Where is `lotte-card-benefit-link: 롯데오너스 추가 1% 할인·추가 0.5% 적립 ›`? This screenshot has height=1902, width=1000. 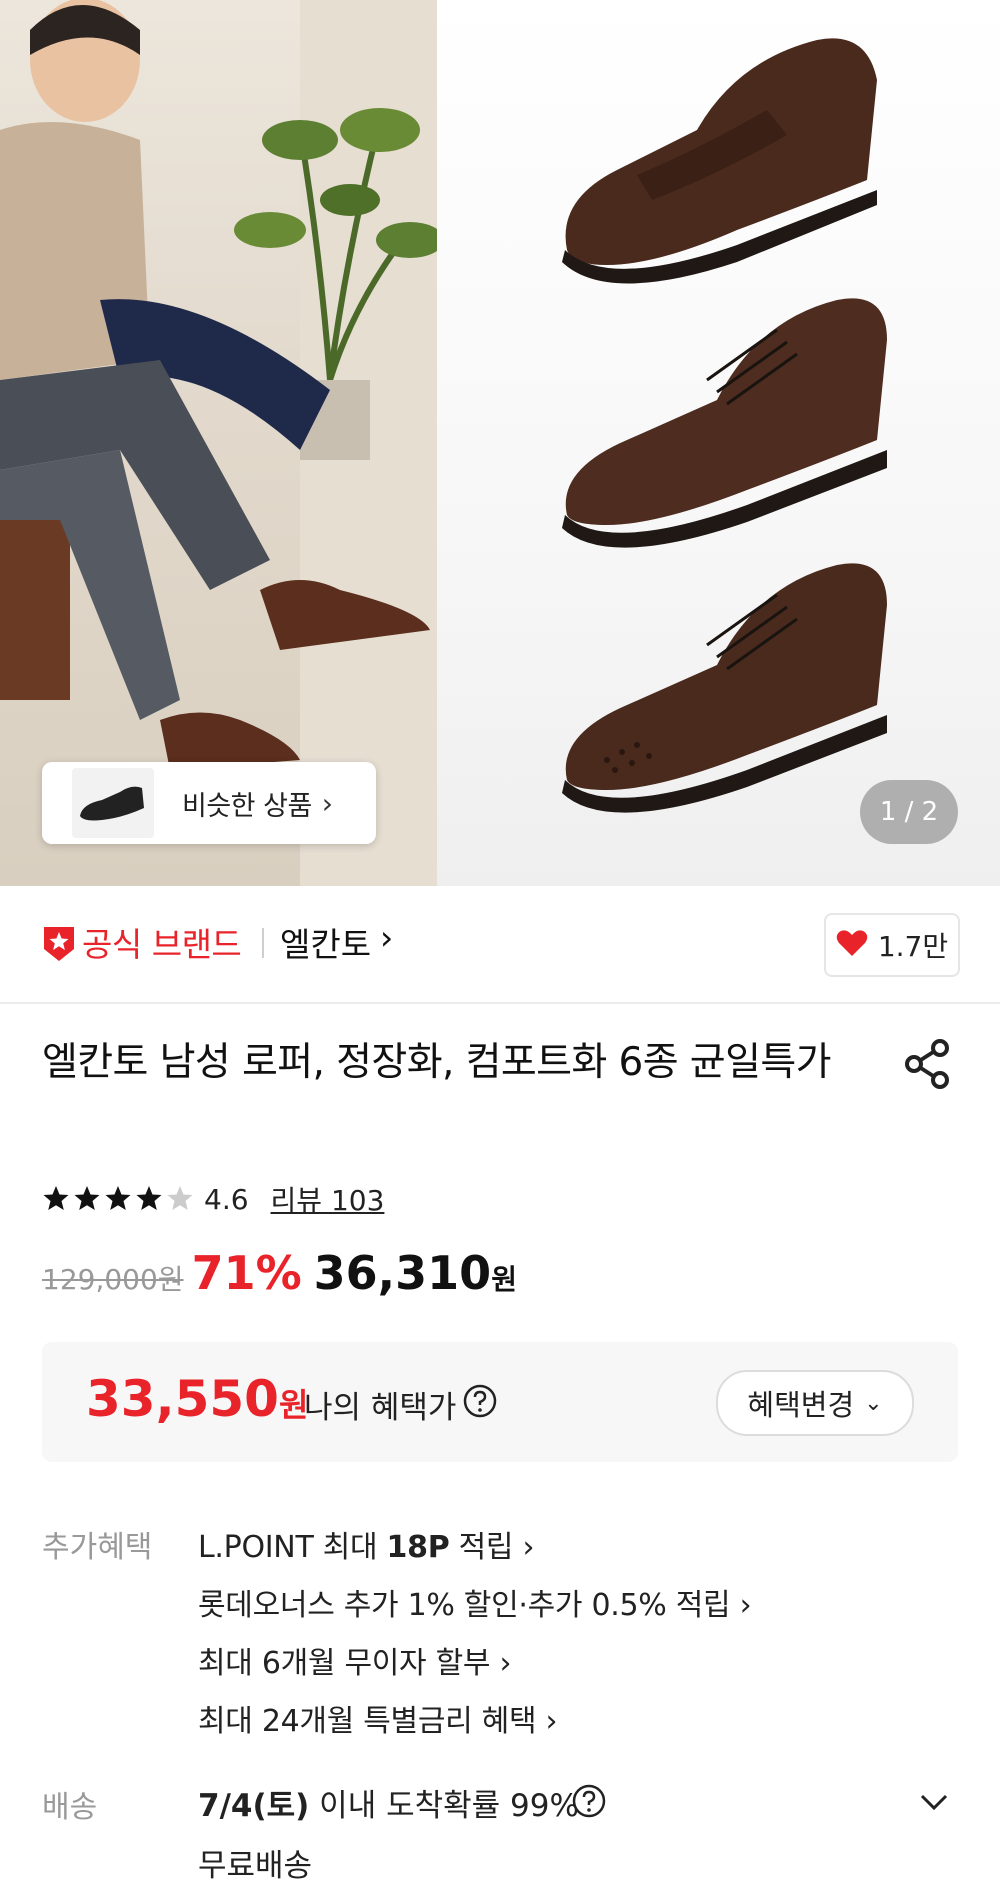
lotte-card-benefit-link: 롯데오너스 추가 1% 할인·추가 0.5% 적립 › is located at coordinates (475, 1602).